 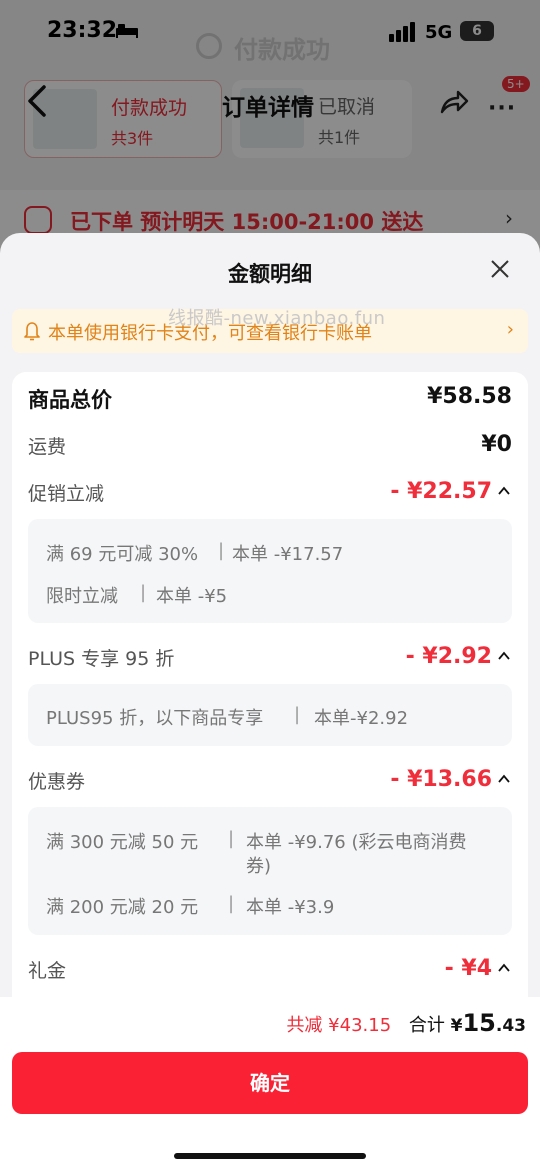 What do you see at coordinates (101, 659) in the screenshot?
I see `plus-label: PLUS 专享 95 折` at bounding box center [101, 659].